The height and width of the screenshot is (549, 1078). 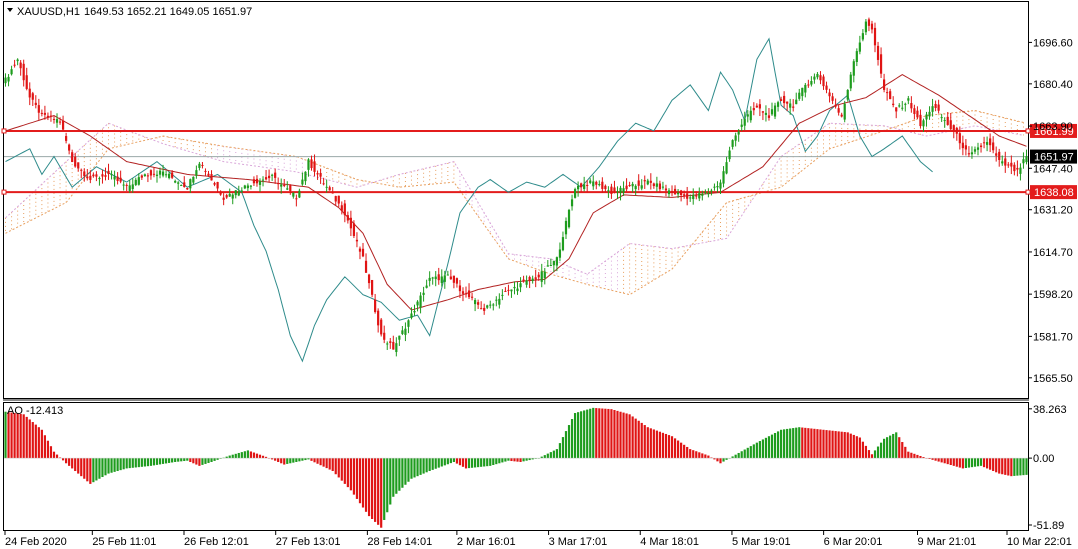 What do you see at coordinates (48, 12) in the screenshot?
I see `symbol-label: XAUUSD,H1` at bounding box center [48, 12].